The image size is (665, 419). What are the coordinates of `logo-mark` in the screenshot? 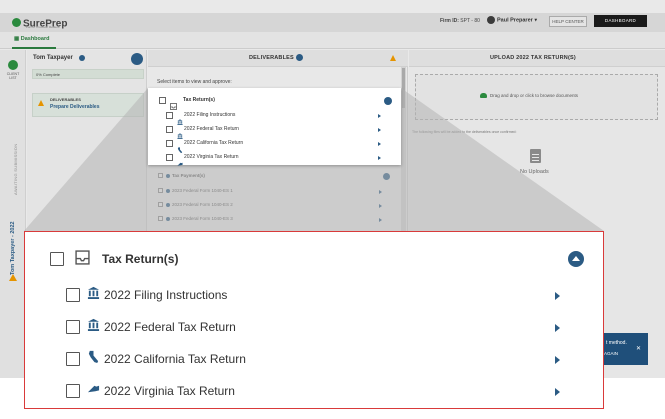 It's located at (16, 23).